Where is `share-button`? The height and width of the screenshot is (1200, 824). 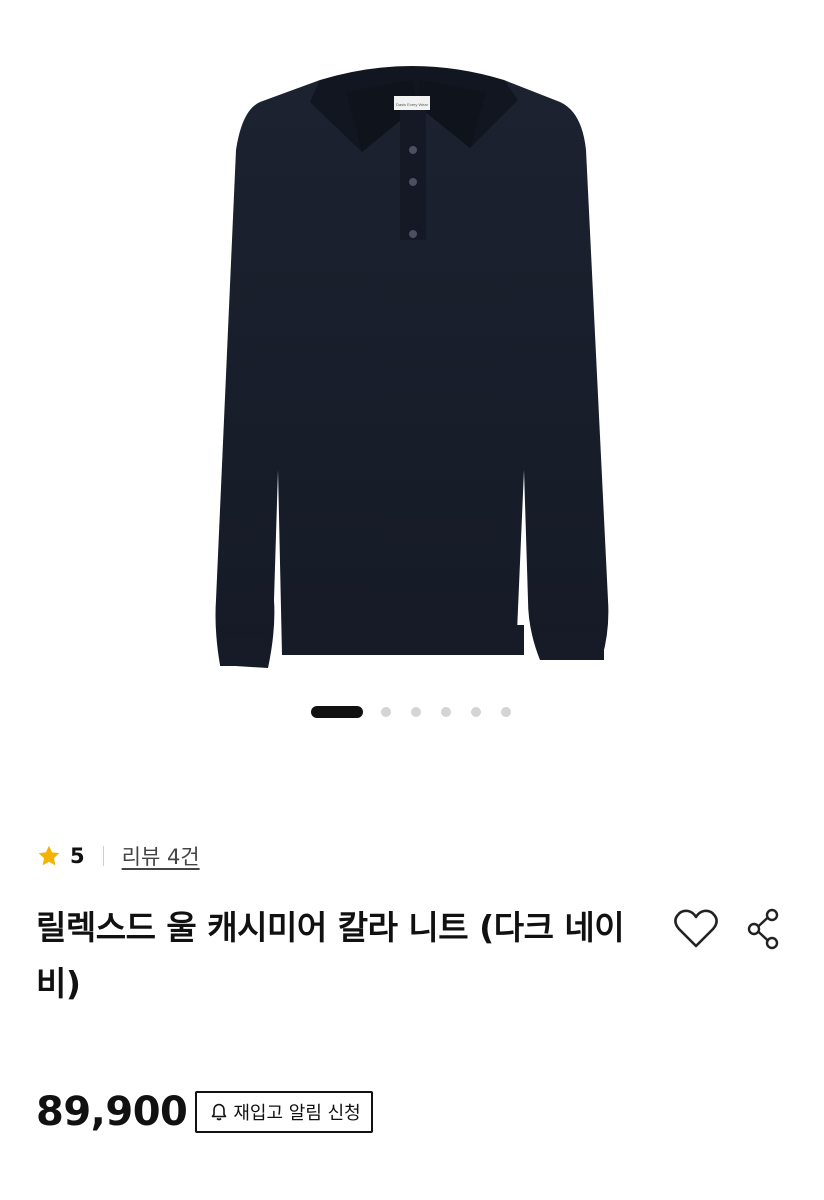
share-button is located at coordinates (765, 929).